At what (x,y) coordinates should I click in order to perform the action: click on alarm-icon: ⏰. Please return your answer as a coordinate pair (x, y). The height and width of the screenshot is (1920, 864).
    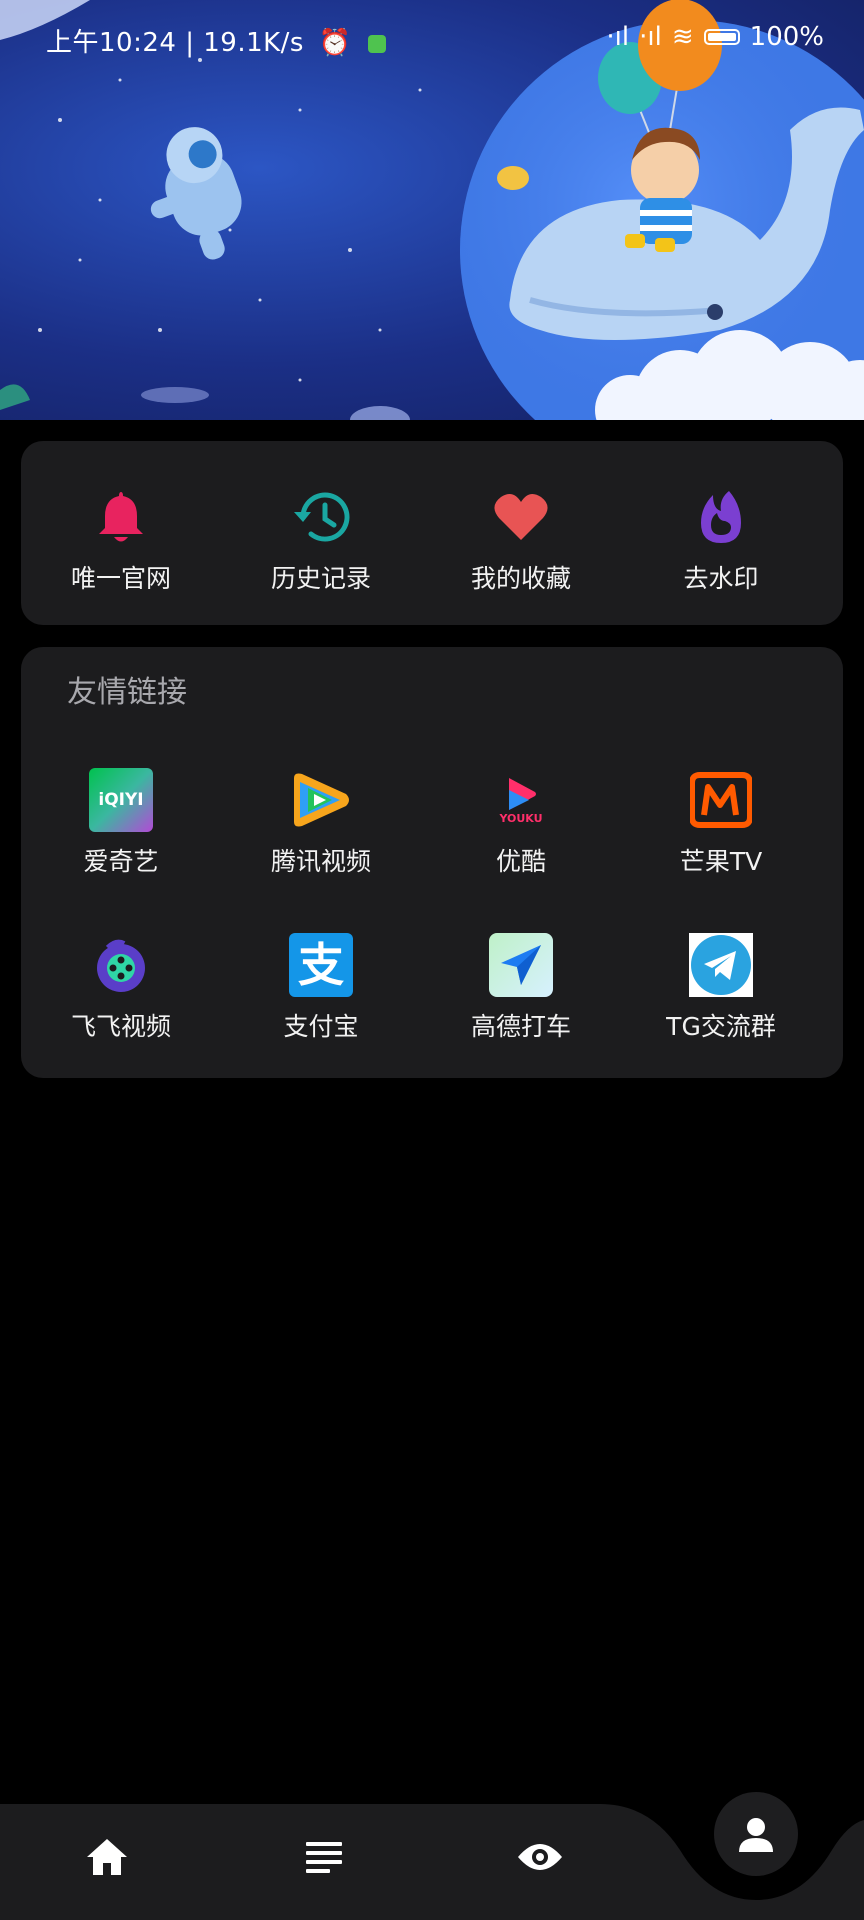
    Looking at the image, I should click on (335, 43).